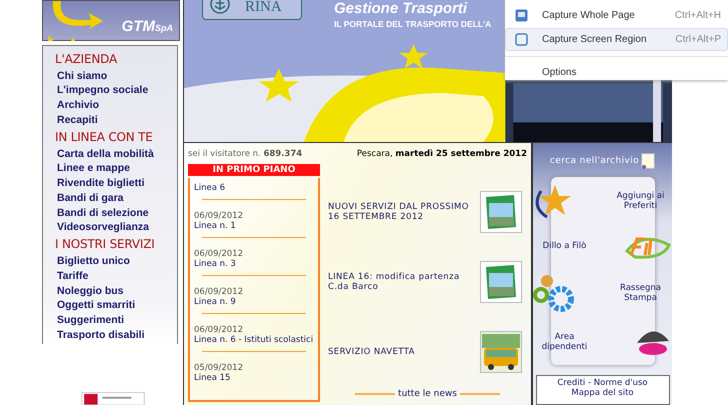  What do you see at coordinates (116, 199) in the screenshot?
I see `nav-link: Bandi di gara` at bounding box center [116, 199].